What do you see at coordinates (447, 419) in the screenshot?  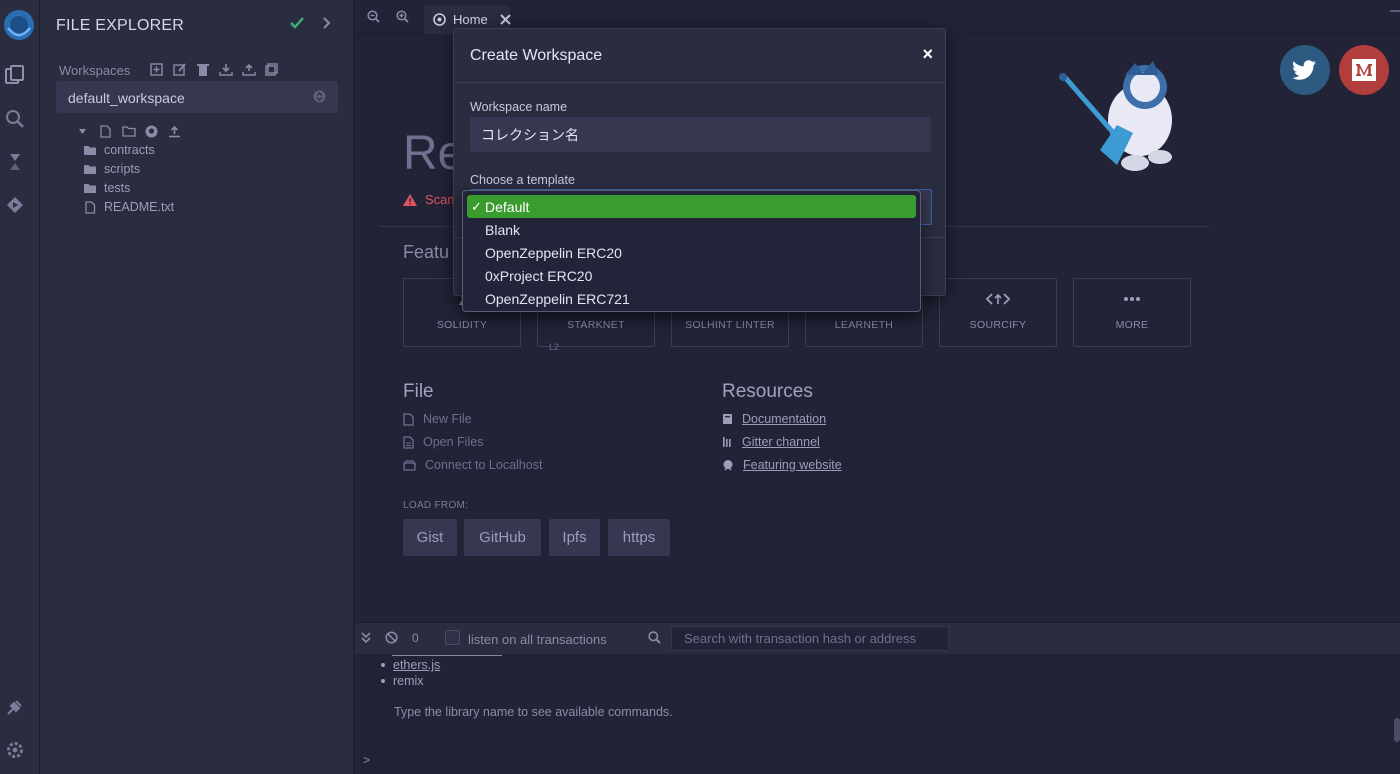 I see `new-file-label: New File` at bounding box center [447, 419].